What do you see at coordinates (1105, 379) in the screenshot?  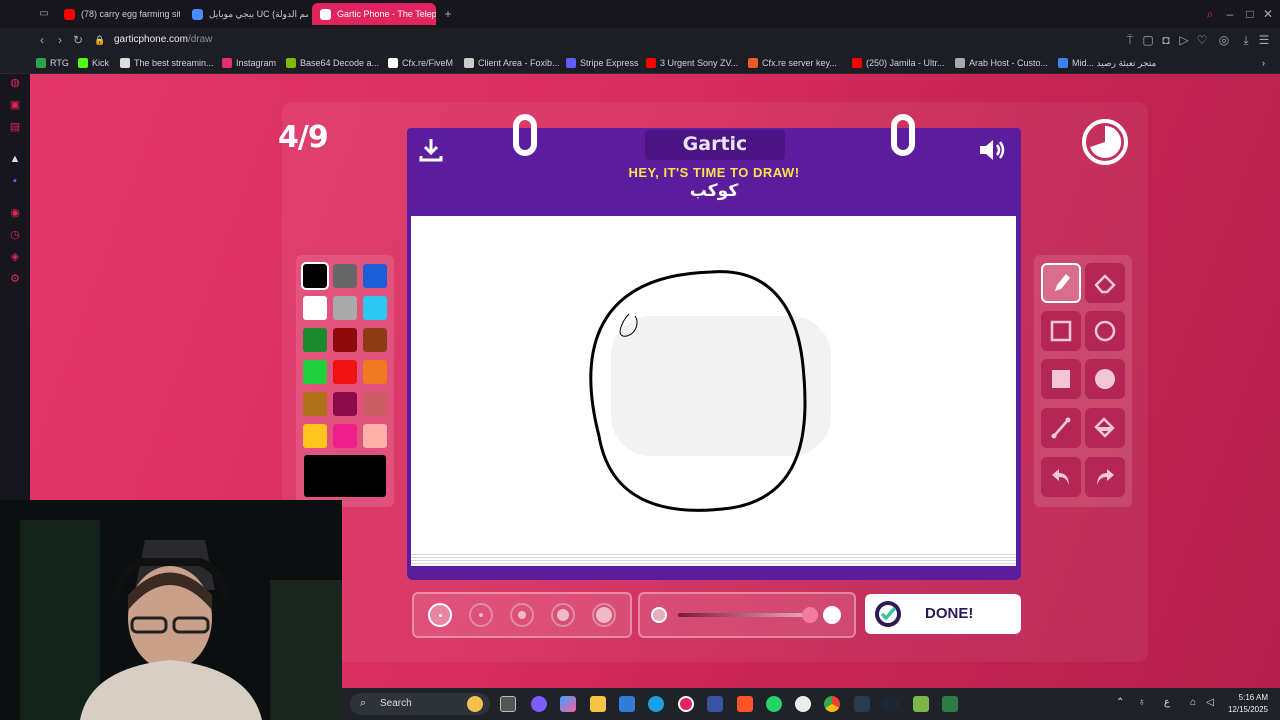 I see `ellipse-fill-tool-button` at bounding box center [1105, 379].